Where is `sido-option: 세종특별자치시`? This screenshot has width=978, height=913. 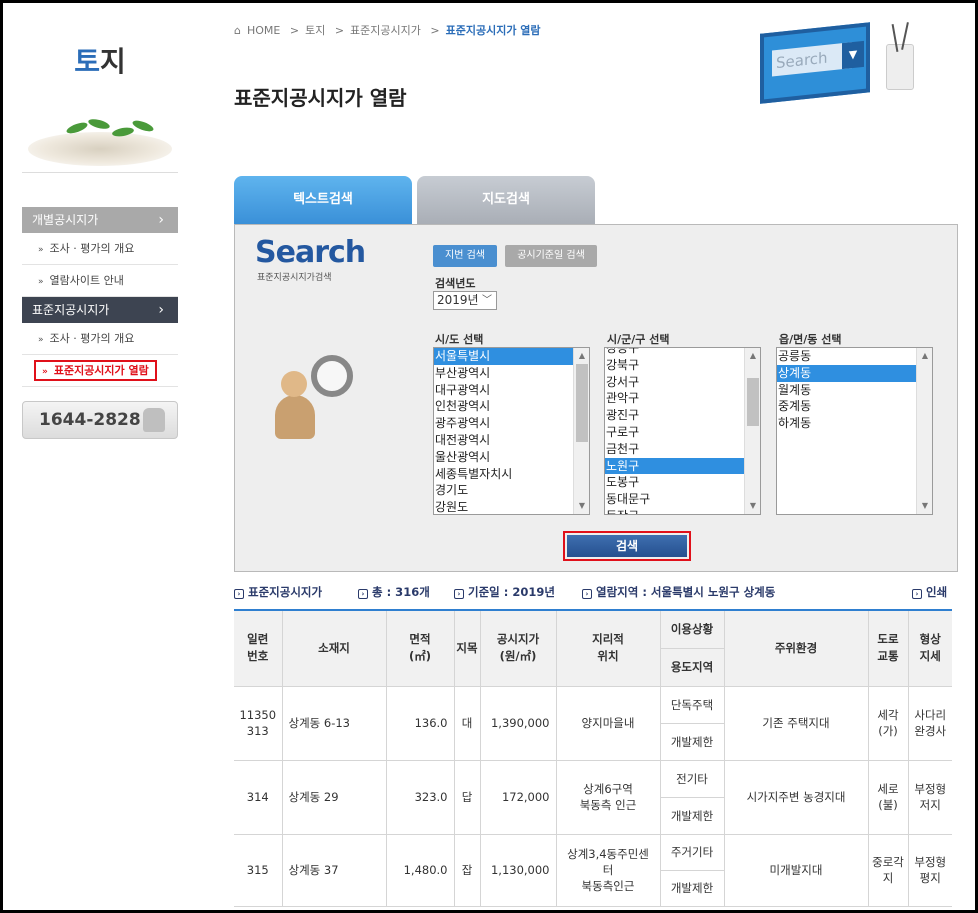 sido-option: 세종특별자치시 is located at coordinates (503, 474).